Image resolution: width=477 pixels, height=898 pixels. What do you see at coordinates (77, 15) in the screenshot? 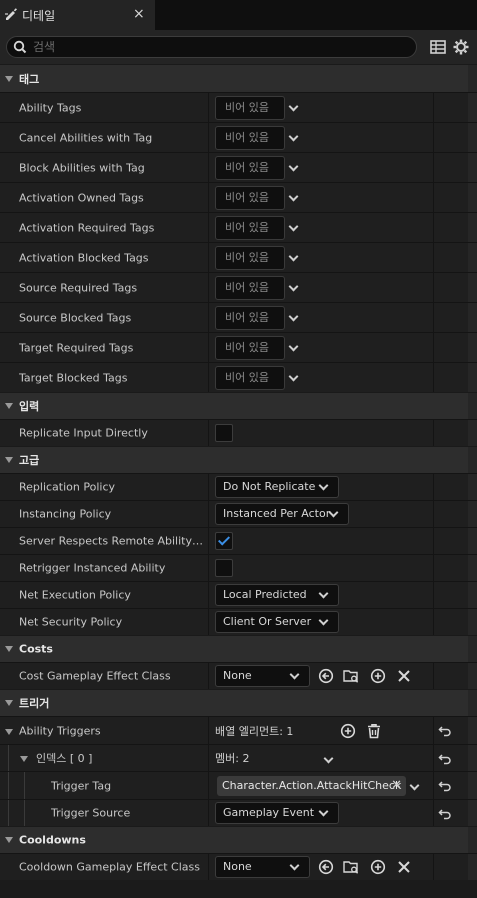
I see `details-tab: 디테일 ×` at bounding box center [77, 15].